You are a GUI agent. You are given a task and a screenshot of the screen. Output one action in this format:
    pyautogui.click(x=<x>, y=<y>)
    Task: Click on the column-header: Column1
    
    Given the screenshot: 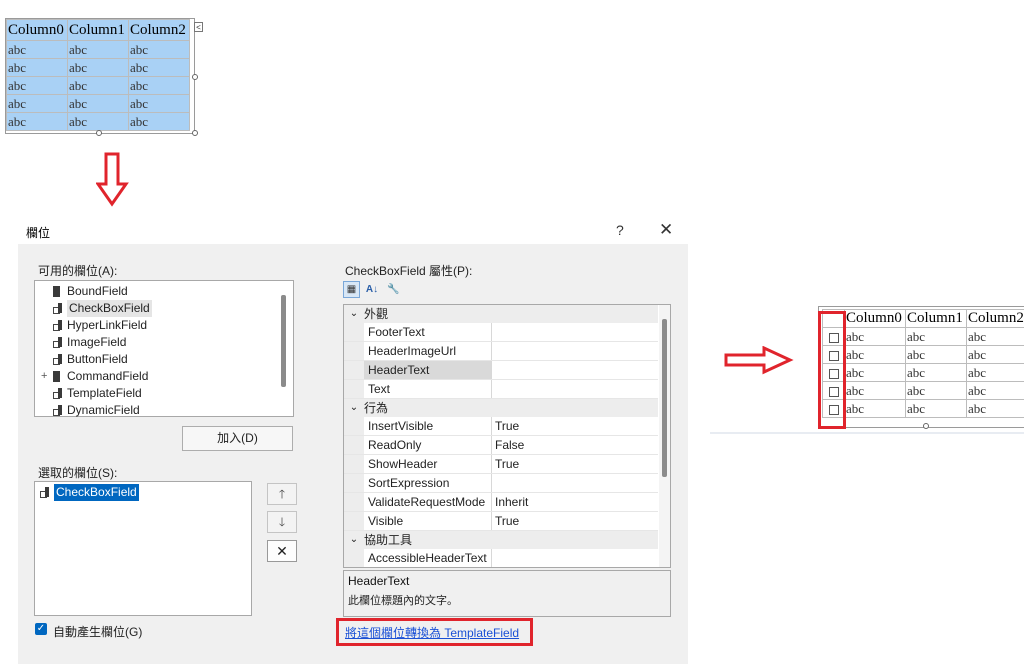 What is the action you would take?
    pyautogui.click(x=98, y=30)
    